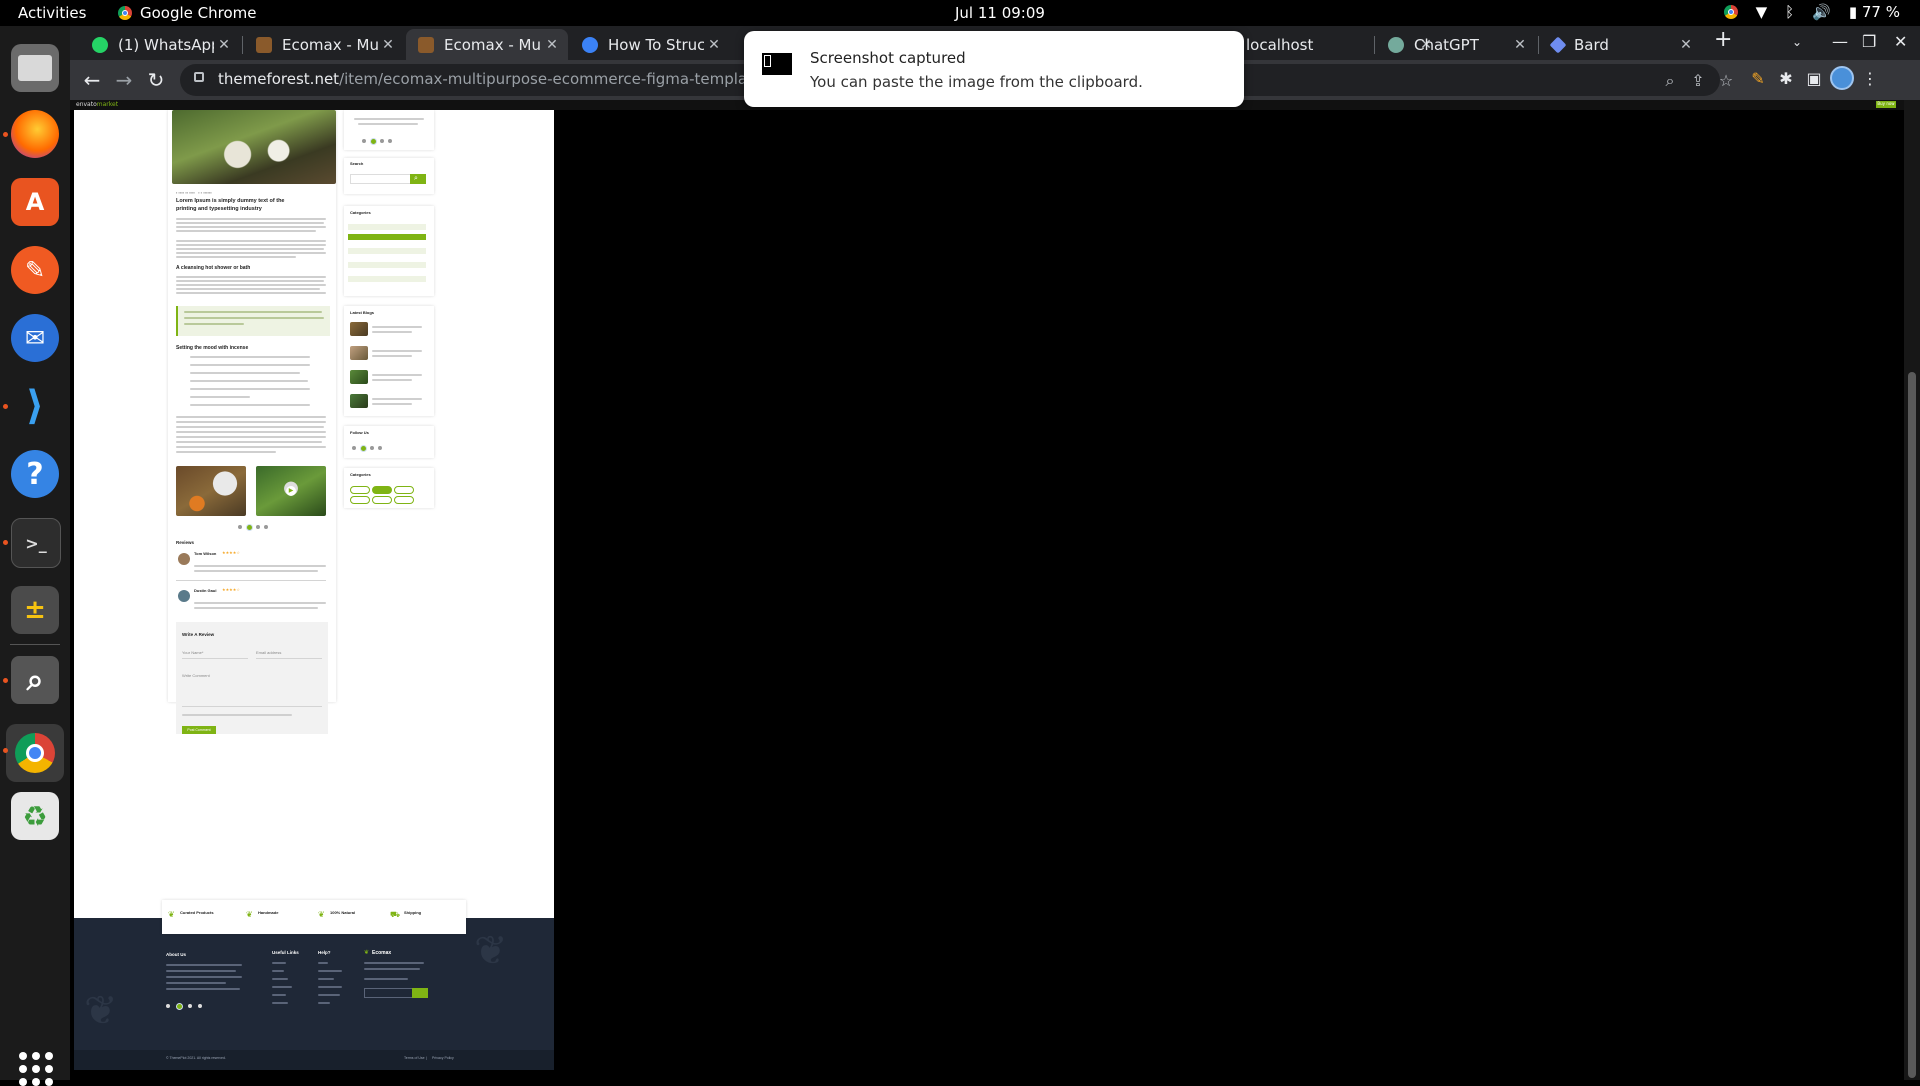 This screenshot has width=1920, height=1086. Describe the element at coordinates (418, 179) in the screenshot. I see `sidebar-search-button: ⌕` at that location.